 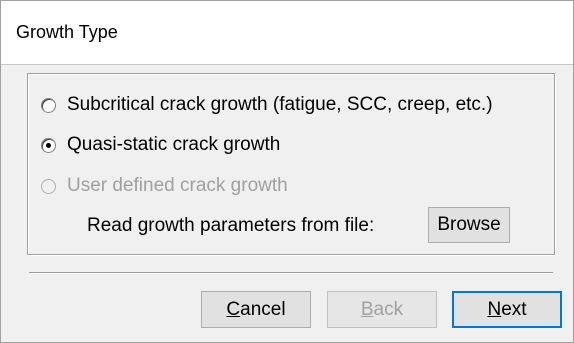 I want to click on radio-button-icon, so click(x=48, y=105).